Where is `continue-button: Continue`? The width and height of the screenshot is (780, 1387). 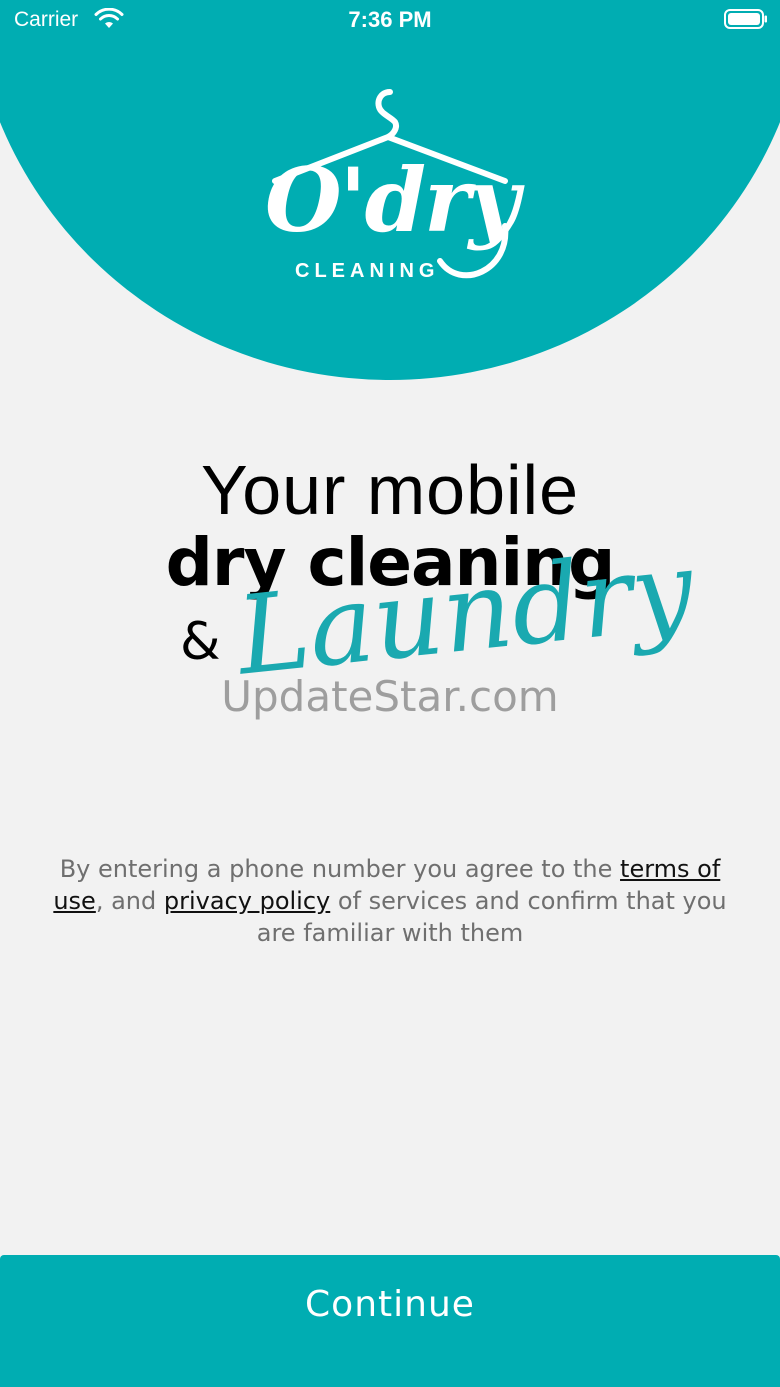
continue-button: Continue is located at coordinates (390, 1321).